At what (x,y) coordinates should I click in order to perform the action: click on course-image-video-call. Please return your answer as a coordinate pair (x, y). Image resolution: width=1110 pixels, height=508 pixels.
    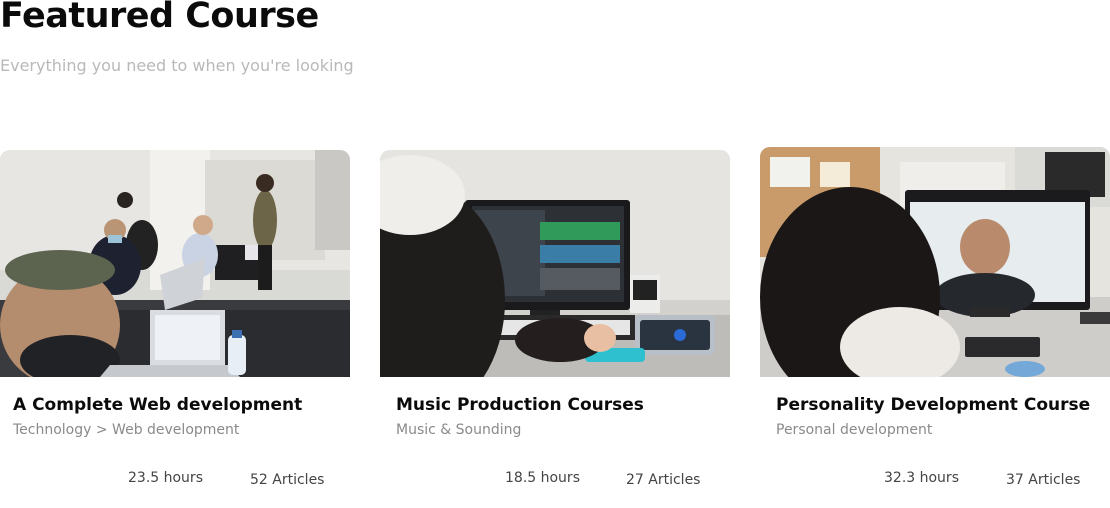
    Looking at the image, I should click on (935, 262).